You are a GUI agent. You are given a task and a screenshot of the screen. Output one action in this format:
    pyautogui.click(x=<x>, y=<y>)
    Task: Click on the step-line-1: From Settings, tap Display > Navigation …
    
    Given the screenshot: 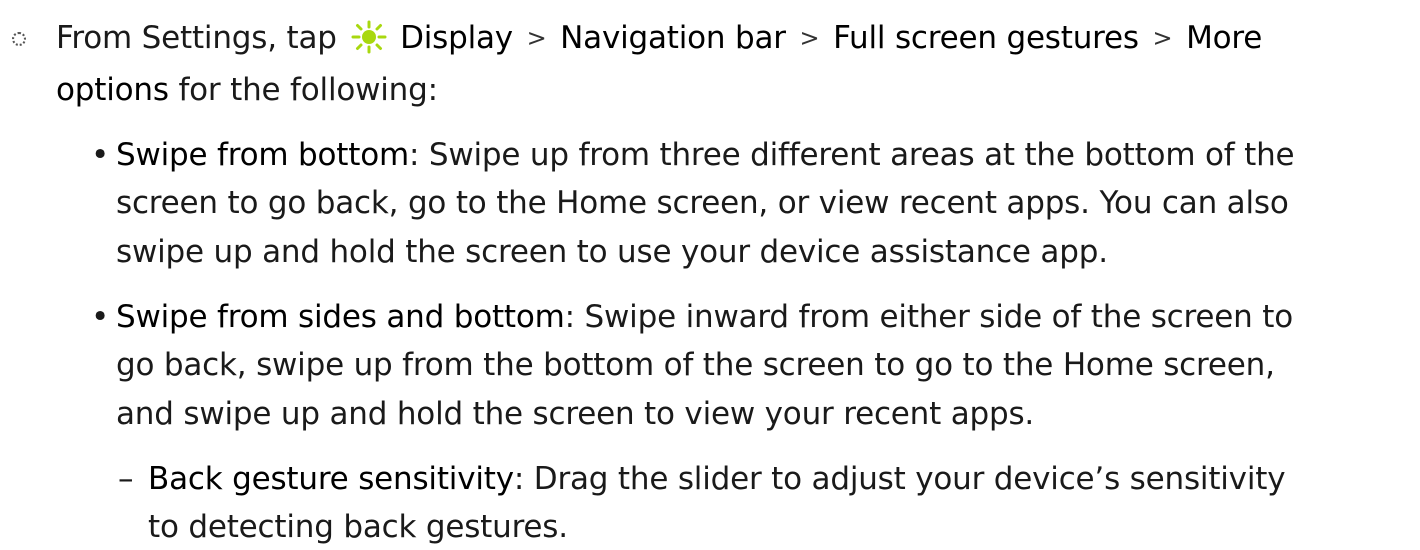 What is the action you would take?
    pyautogui.click(x=659, y=38)
    